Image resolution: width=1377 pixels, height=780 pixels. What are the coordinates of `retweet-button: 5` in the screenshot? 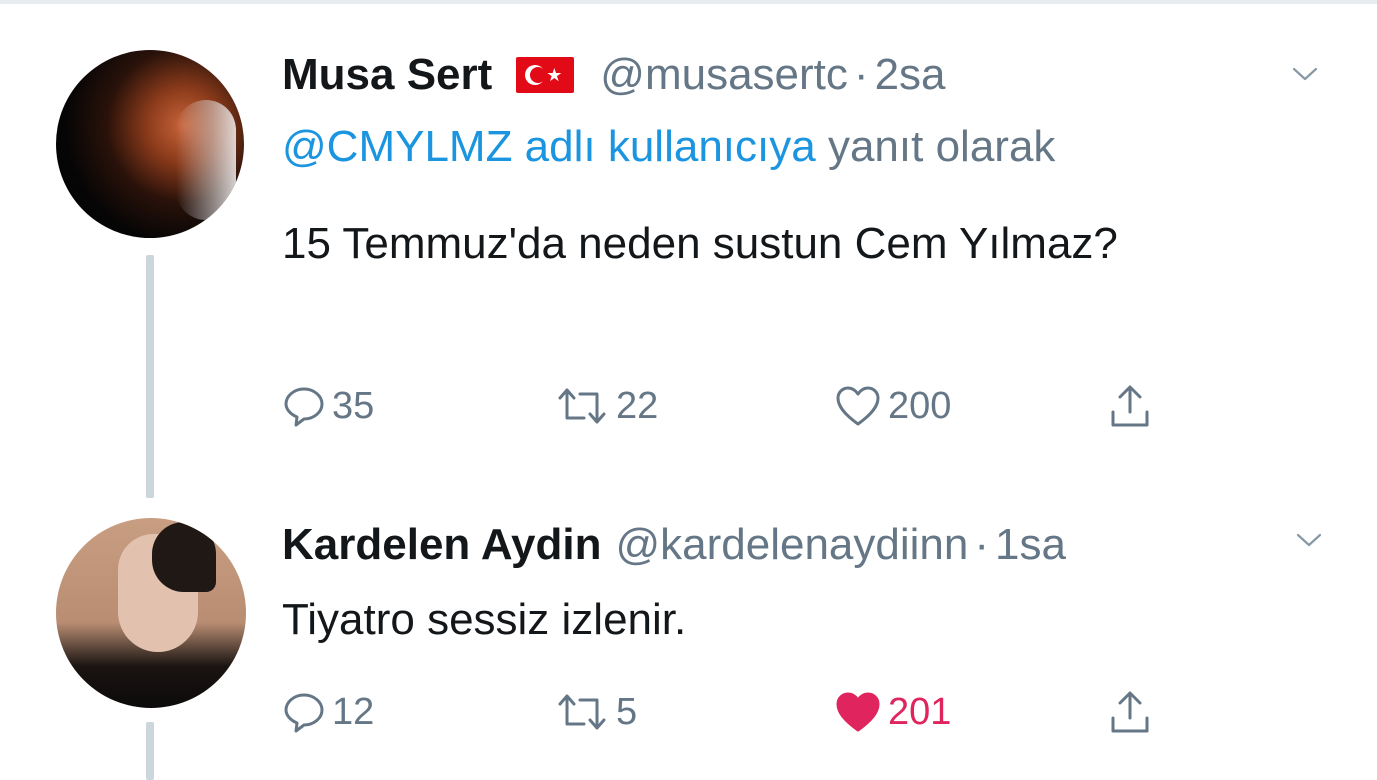 It's located at (595, 712).